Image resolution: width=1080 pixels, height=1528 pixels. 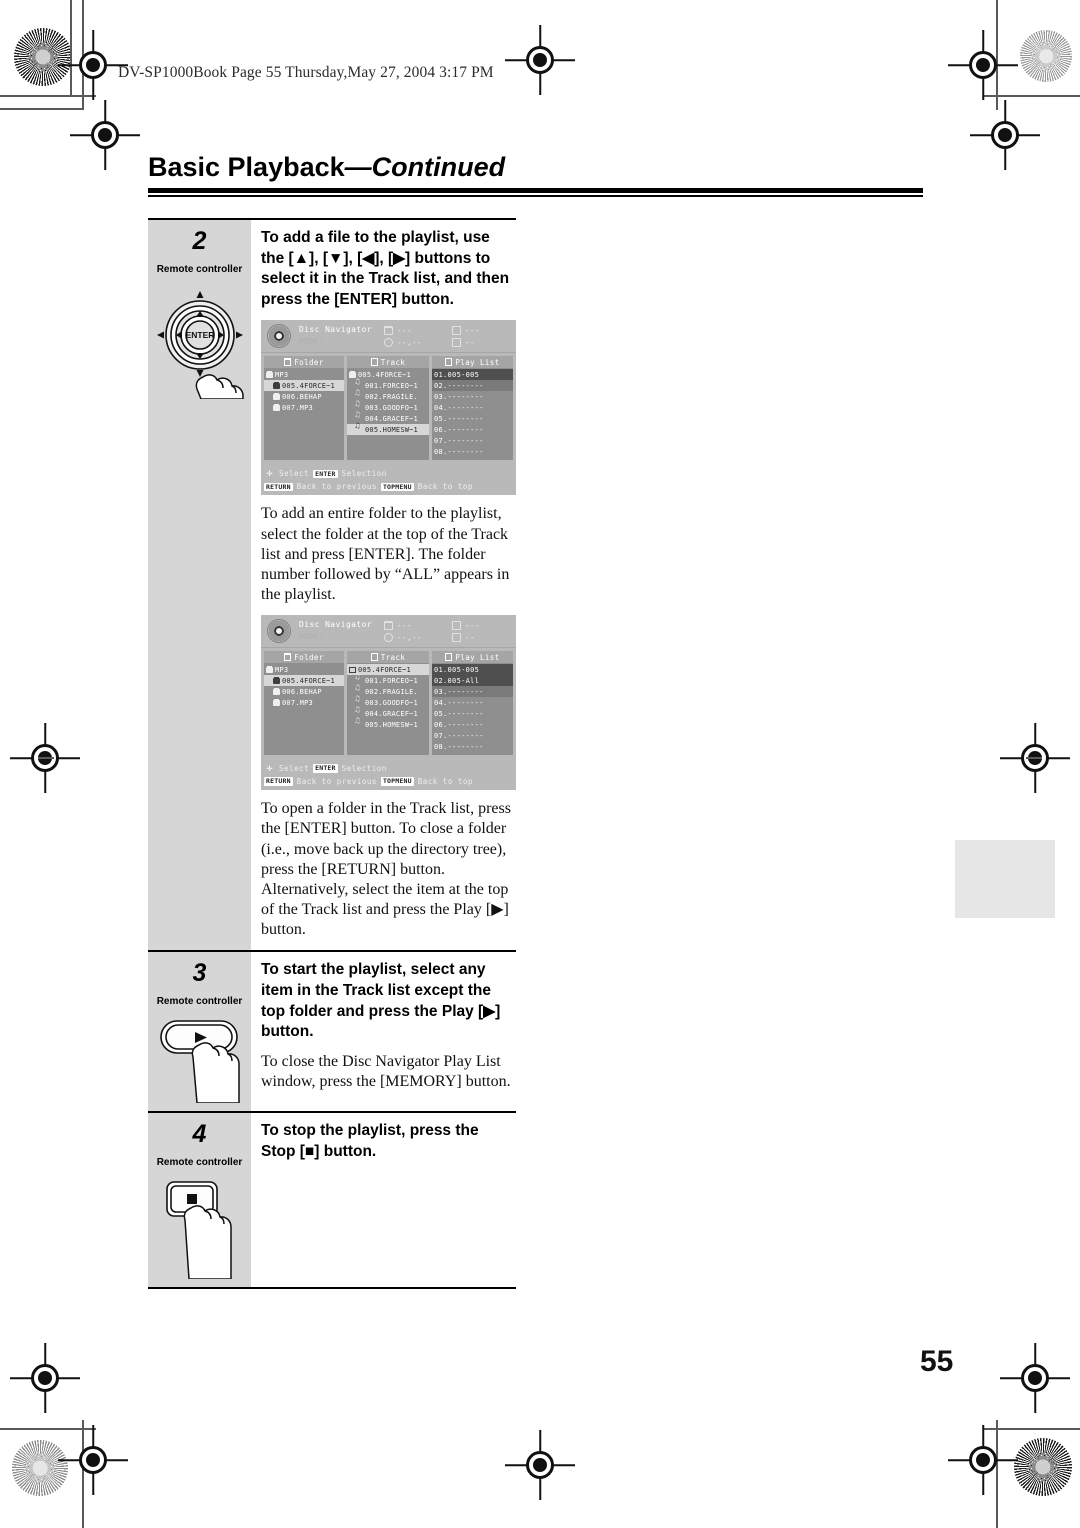 What do you see at coordinates (294, 769) in the screenshot?
I see `select-label: Select` at bounding box center [294, 769].